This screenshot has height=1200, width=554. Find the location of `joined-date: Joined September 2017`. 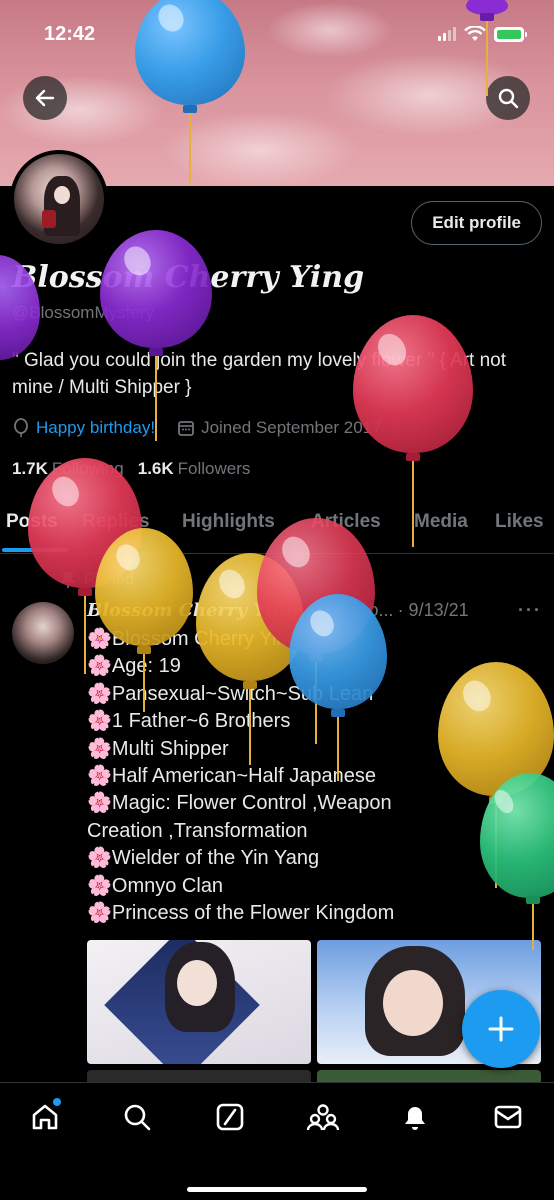

joined-date: Joined September 2017 is located at coordinates (291, 427).